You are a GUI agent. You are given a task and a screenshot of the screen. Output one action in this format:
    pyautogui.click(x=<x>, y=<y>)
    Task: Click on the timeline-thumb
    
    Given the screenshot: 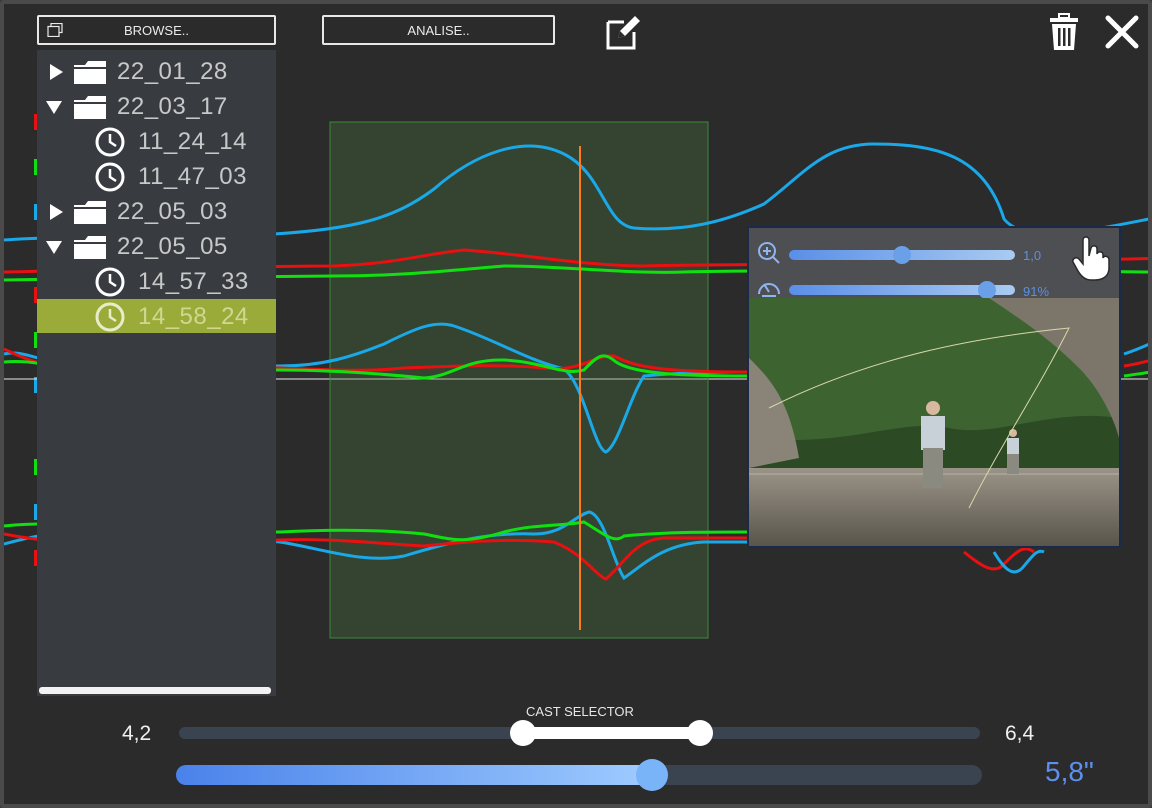 What is the action you would take?
    pyautogui.click(x=651, y=775)
    